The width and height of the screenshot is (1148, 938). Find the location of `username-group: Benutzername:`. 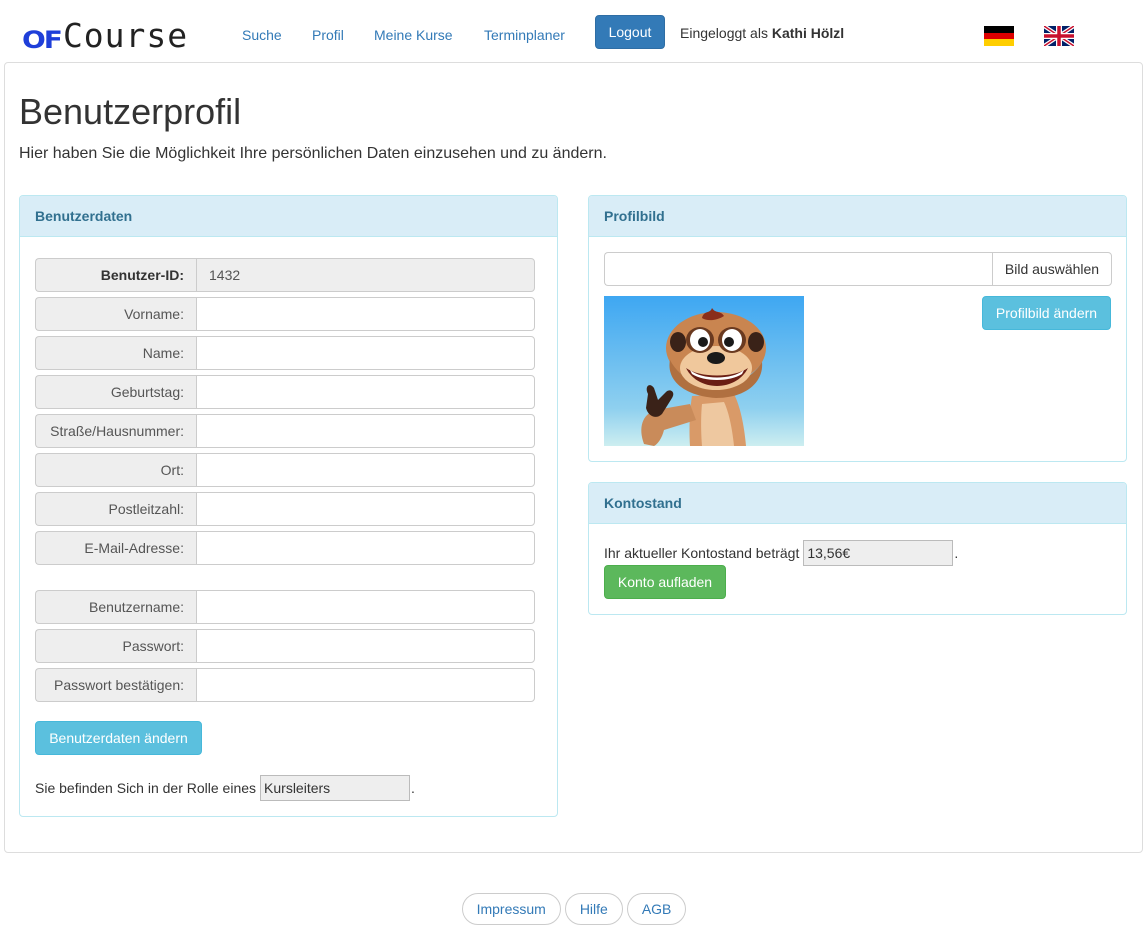

username-group: Benutzername: is located at coordinates (285, 607).